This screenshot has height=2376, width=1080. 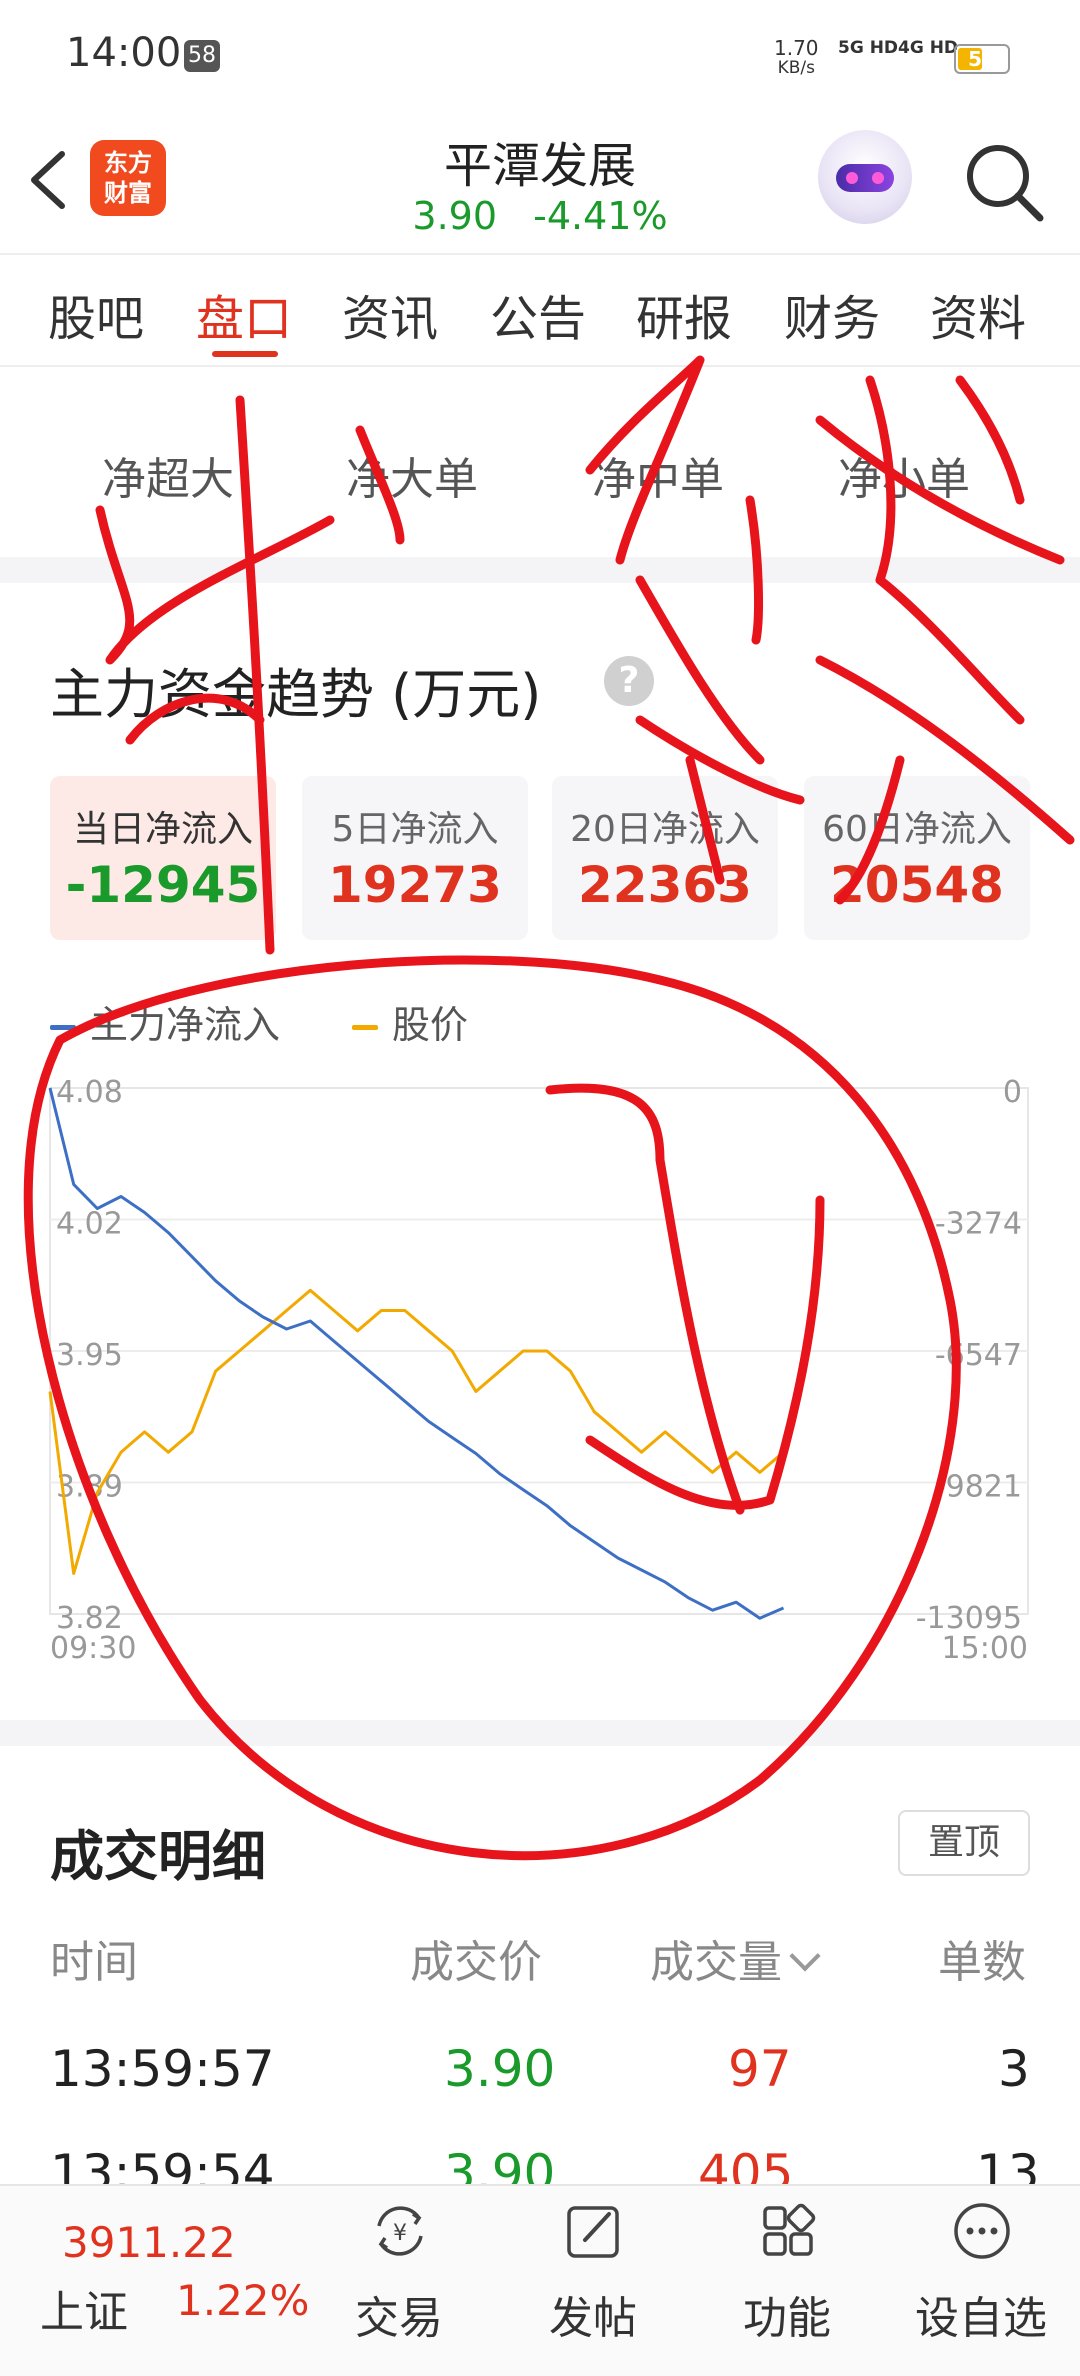 What do you see at coordinates (415, 829) in the screenshot?
I see `flow-card-label: 5日净流入` at bounding box center [415, 829].